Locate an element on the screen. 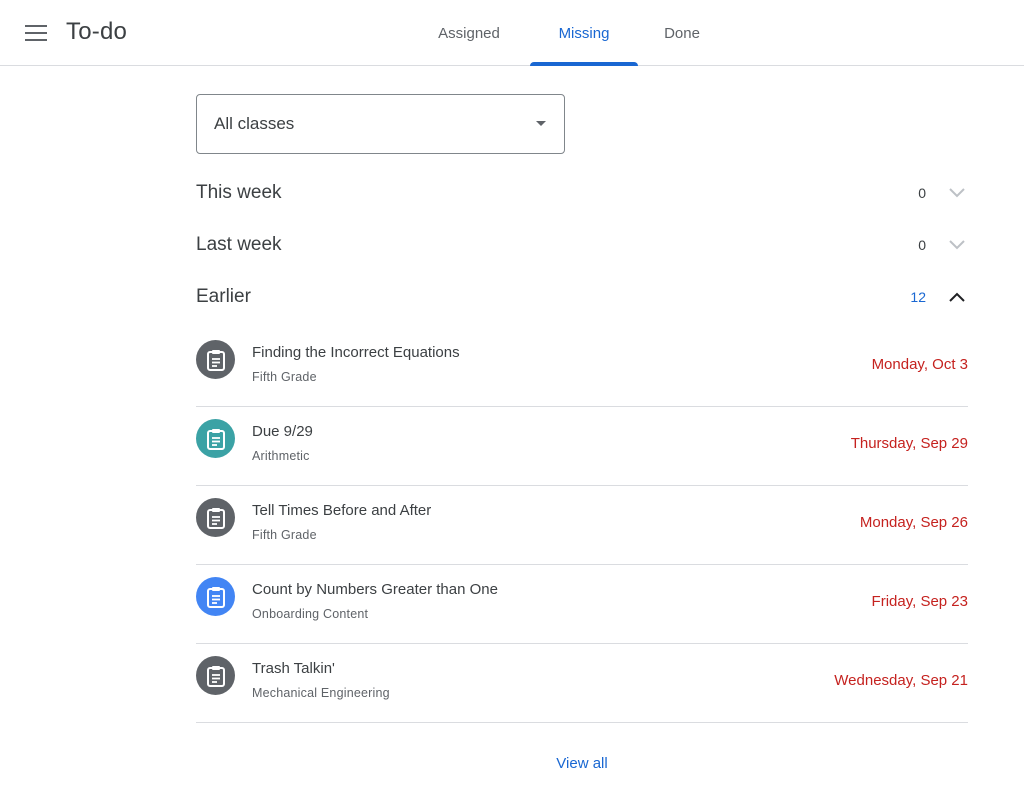 The image size is (1024, 786). section-title: This week is located at coordinates (239, 192).